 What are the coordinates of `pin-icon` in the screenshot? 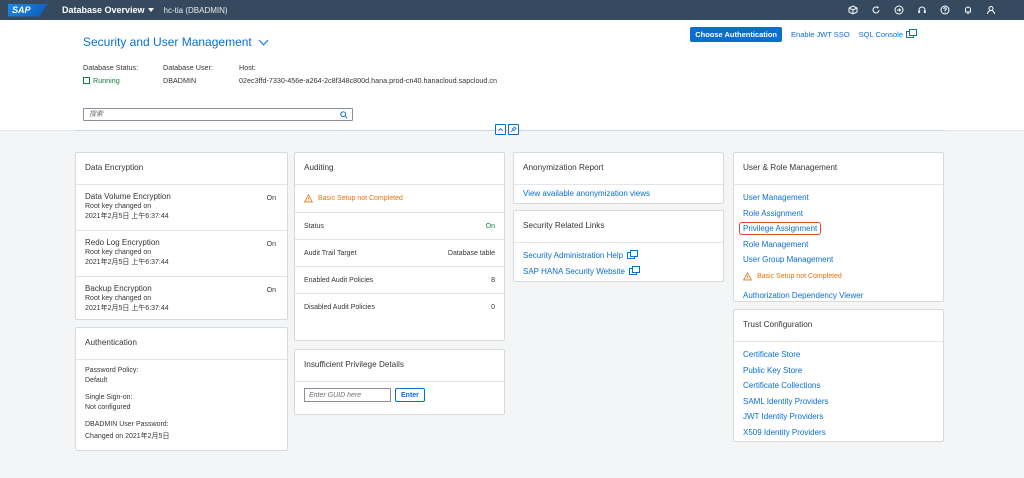 It's located at (513, 129).